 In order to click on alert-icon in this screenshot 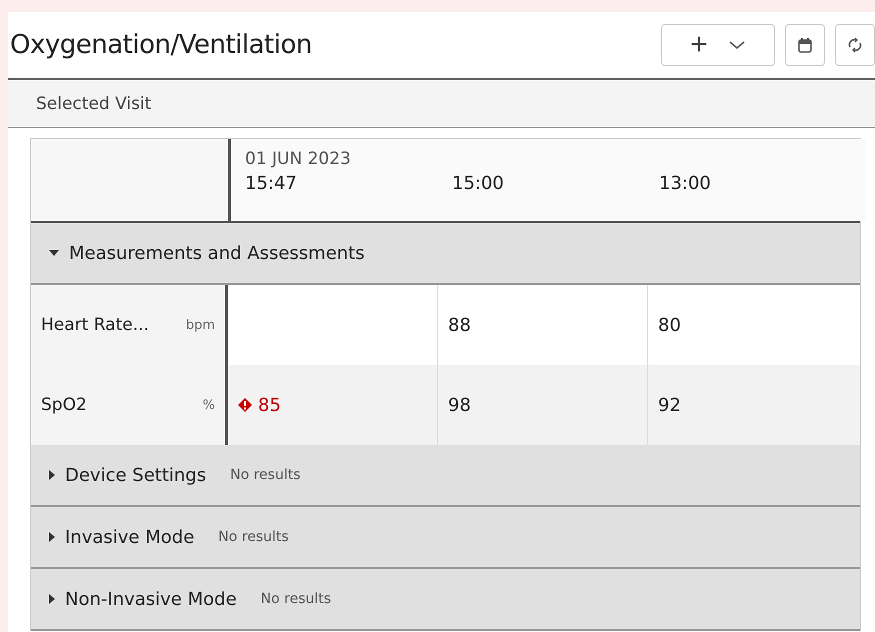, I will do `click(245, 405)`.